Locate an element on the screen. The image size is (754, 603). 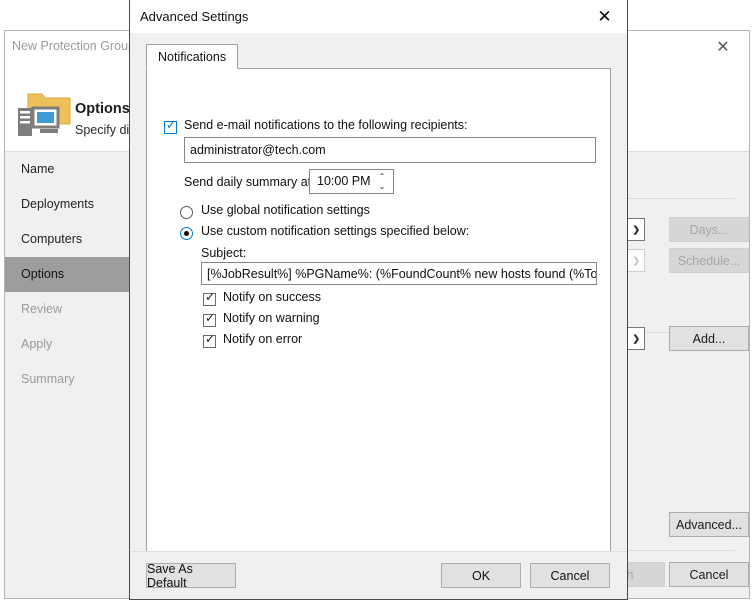
daily-summary-time-stepper: 10:00 PM ⌃ ⌄ is located at coordinates (351, 181).